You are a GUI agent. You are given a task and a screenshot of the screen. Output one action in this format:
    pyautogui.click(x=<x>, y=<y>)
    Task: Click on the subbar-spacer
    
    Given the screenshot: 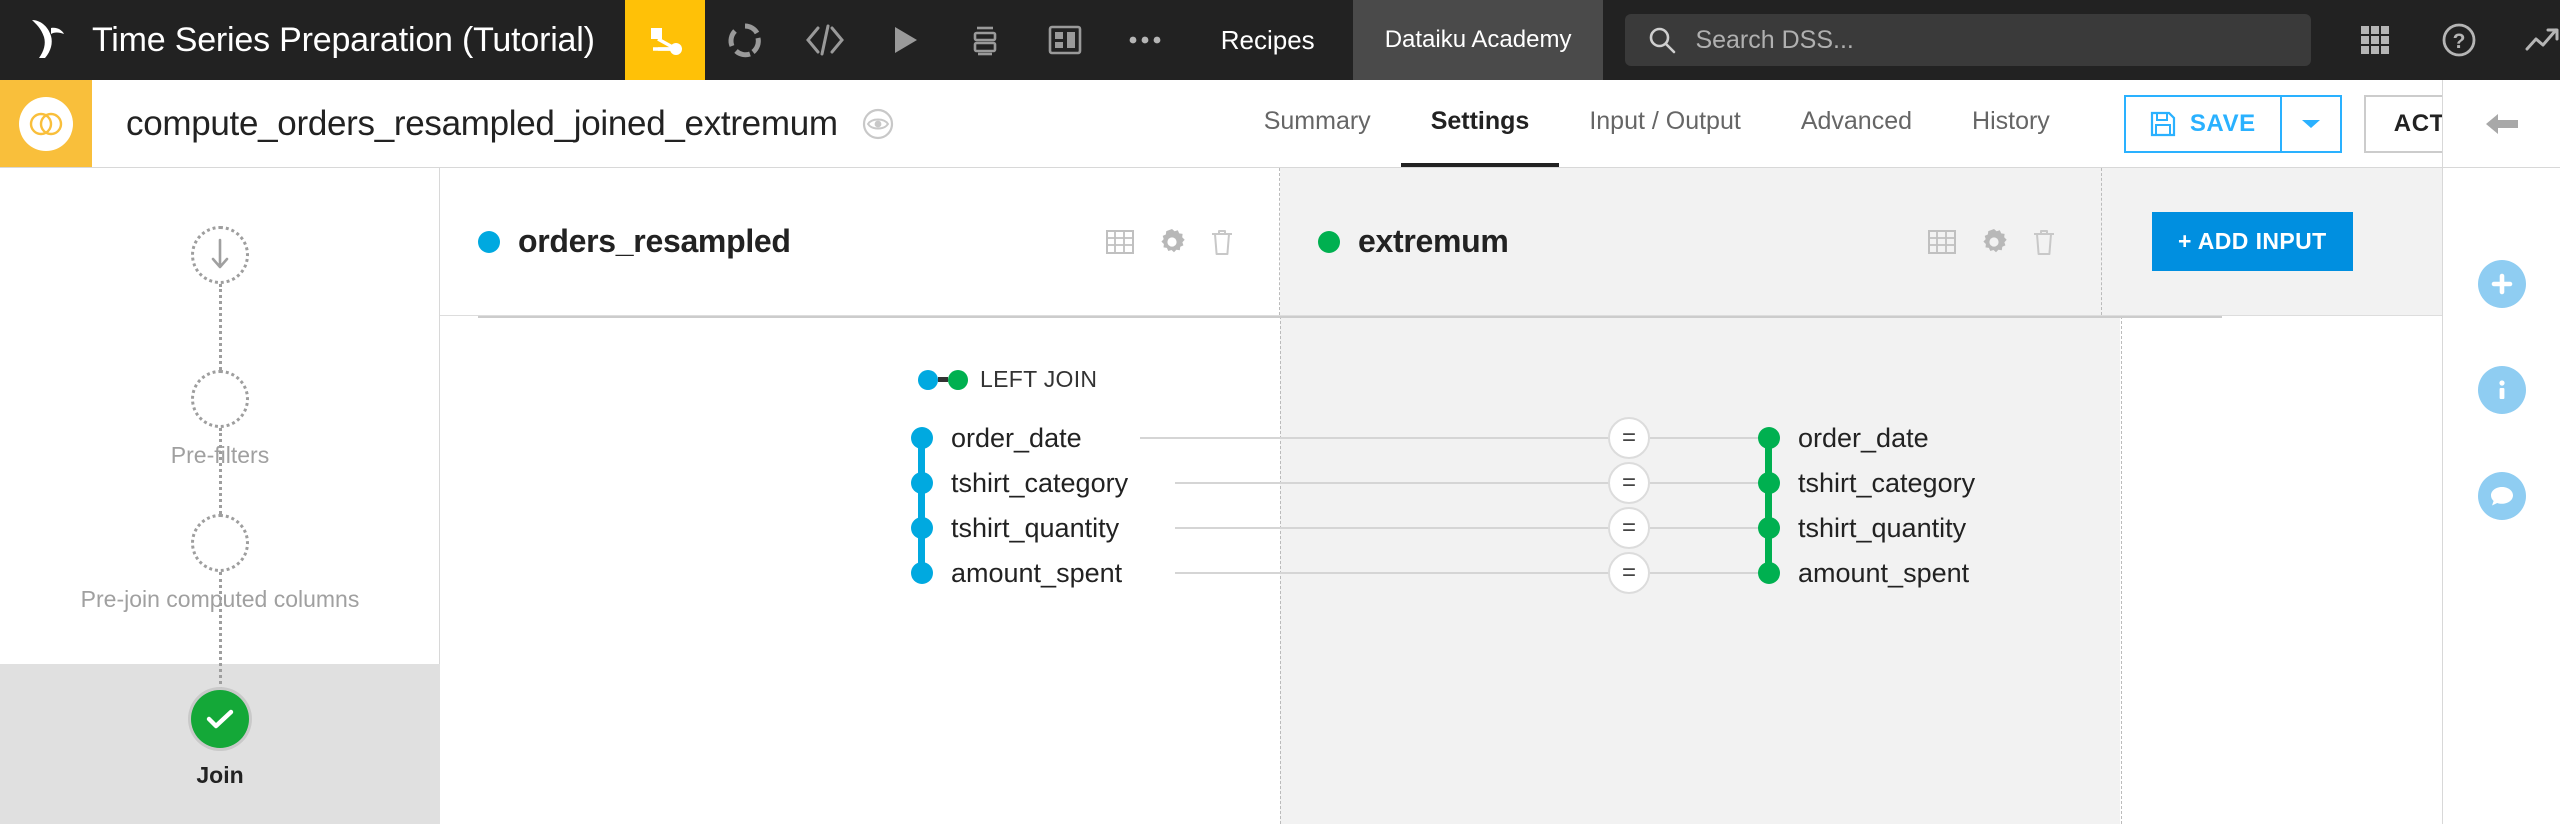 What is the action you would take?
    pyautogui.click(x=1065, y=123)
    